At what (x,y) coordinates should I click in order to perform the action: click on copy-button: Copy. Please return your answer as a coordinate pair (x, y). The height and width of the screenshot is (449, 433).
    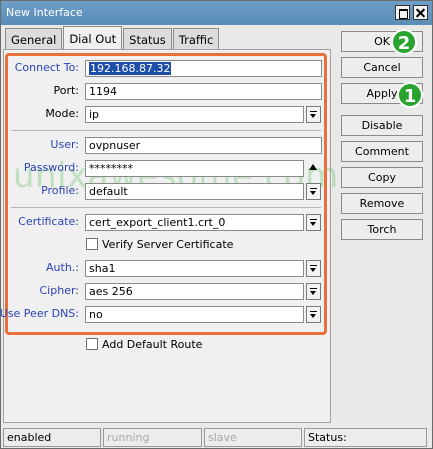
    Looking at the image, I should click on (382, 177).